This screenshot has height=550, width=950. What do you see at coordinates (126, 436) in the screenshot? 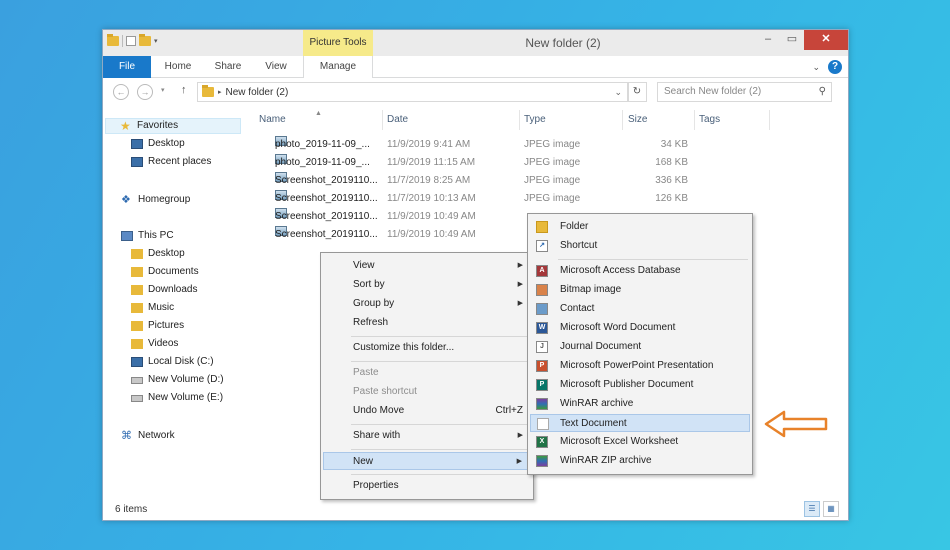
I see `network-icon: ⌘` at bounding box center [126, 436].